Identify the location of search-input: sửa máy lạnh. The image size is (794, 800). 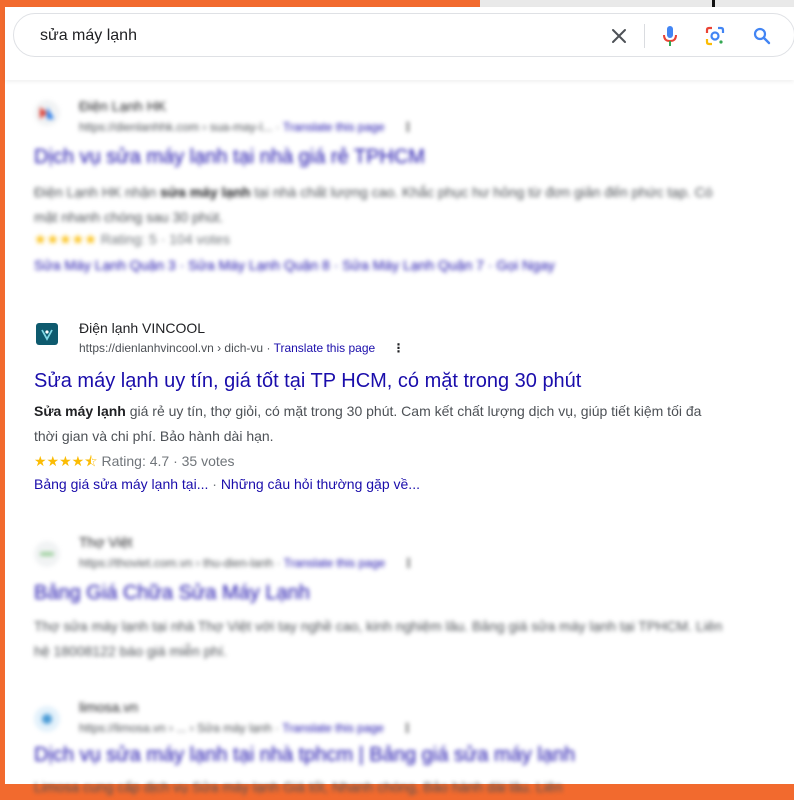
(88, 36).